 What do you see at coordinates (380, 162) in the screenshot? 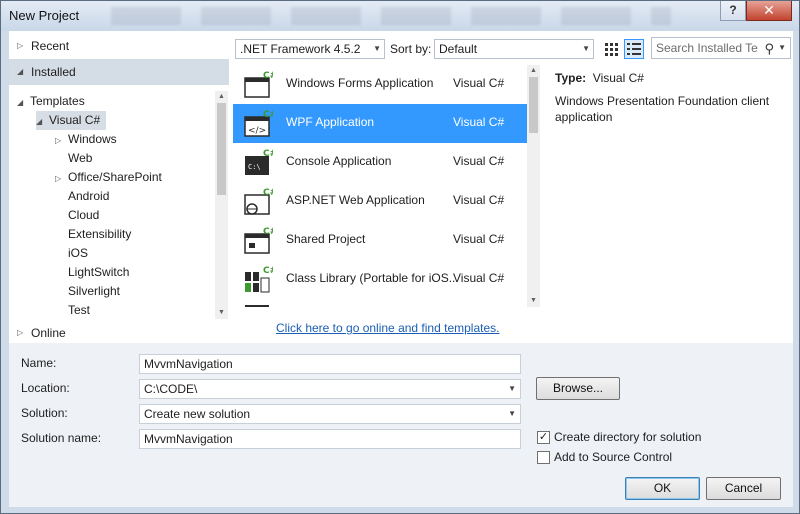
I see `template-row: C:\C# Console Application Visual C#` at bounding box center [380, 162].